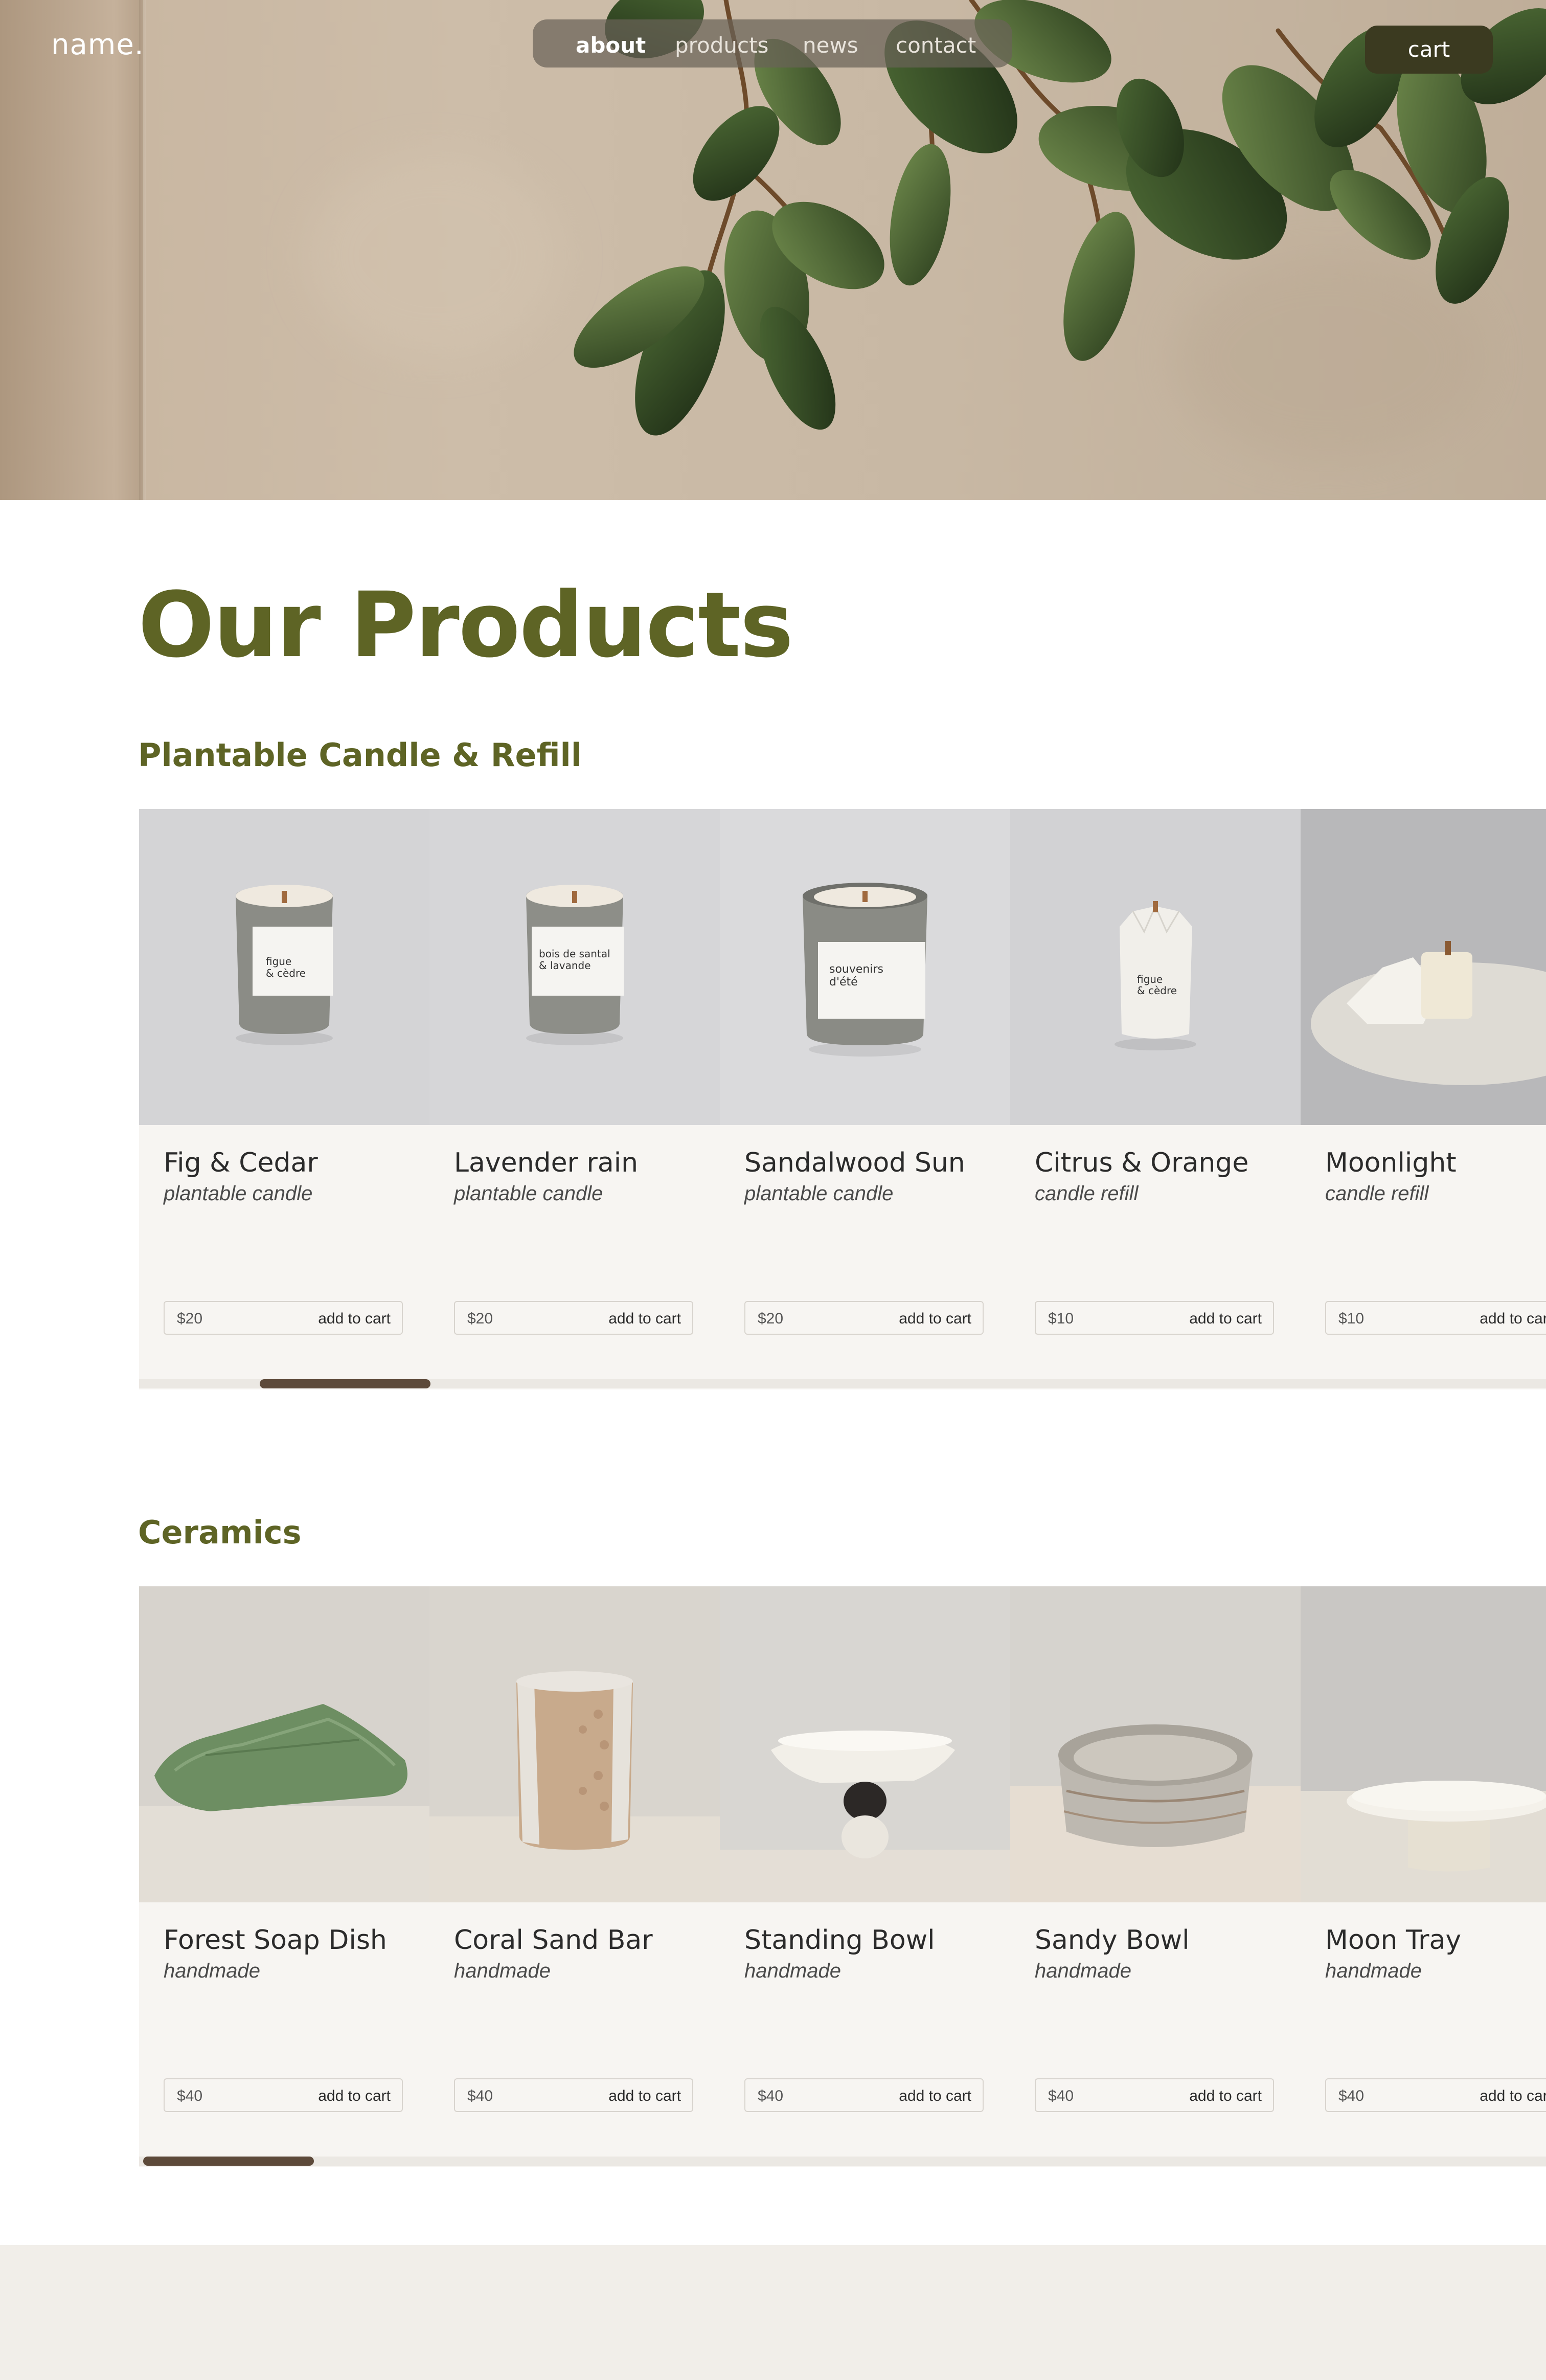  What do you see at coordinates (98, 44) in the screenshot?
I see `brand-logo: name.` at bounding box center [98, 44].